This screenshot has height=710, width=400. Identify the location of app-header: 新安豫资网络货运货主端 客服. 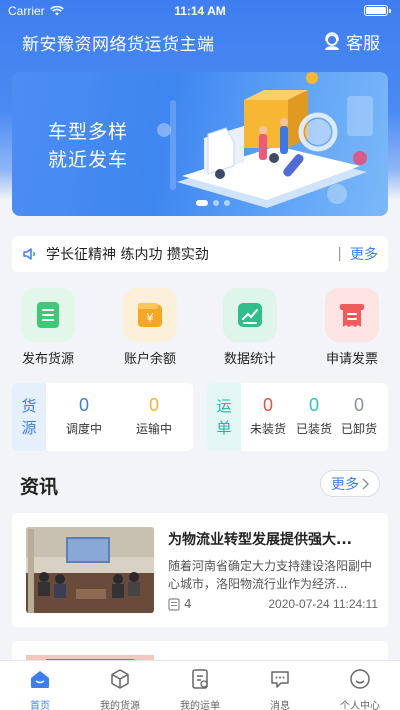
(200, 42).